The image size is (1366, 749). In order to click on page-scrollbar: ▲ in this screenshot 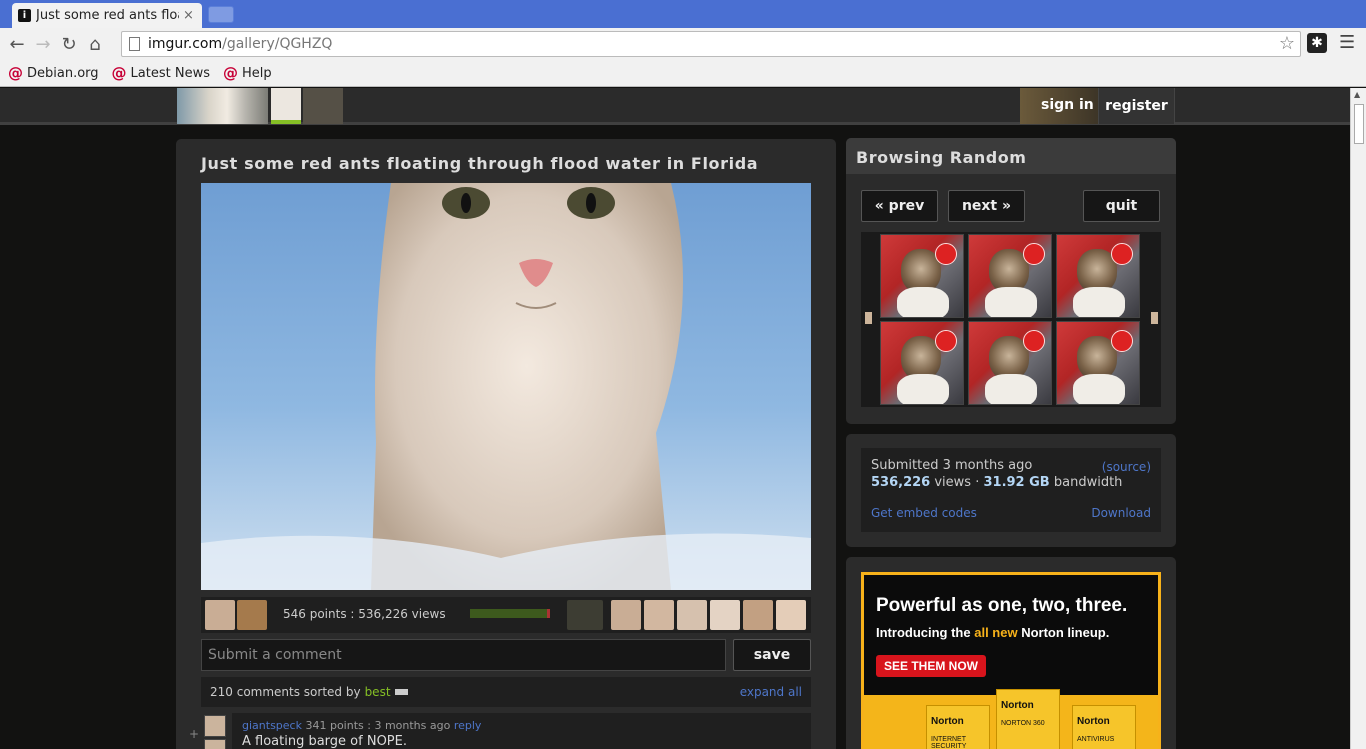, I will do `click(1358, 418)`.